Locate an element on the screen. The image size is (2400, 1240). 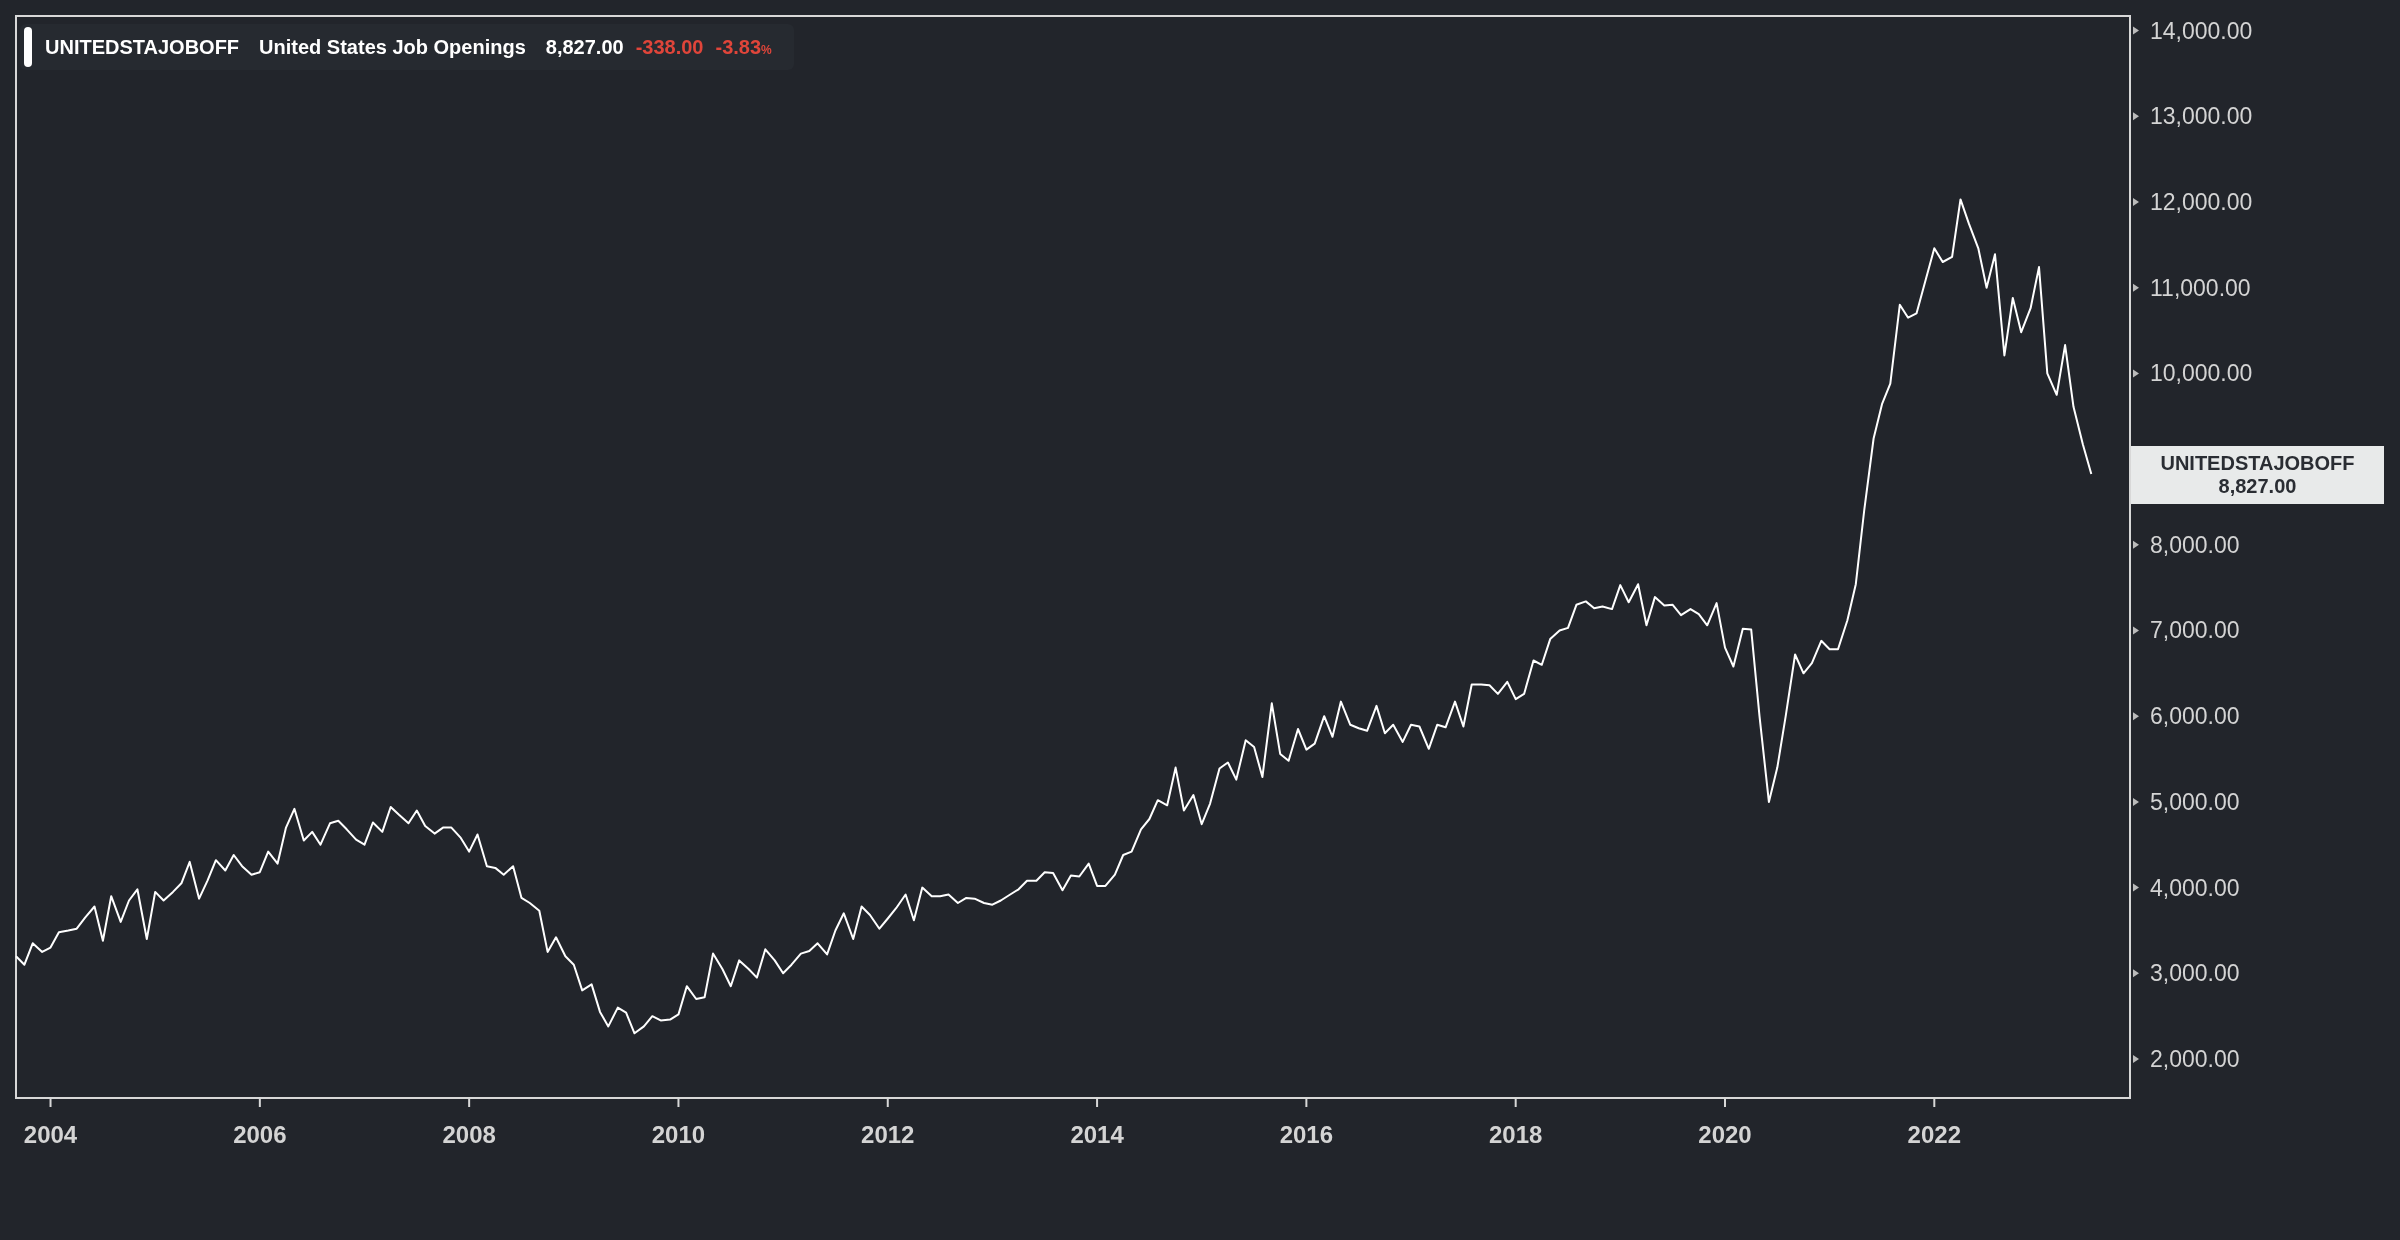
series-marker-icon is located at coordinates (28, 47).